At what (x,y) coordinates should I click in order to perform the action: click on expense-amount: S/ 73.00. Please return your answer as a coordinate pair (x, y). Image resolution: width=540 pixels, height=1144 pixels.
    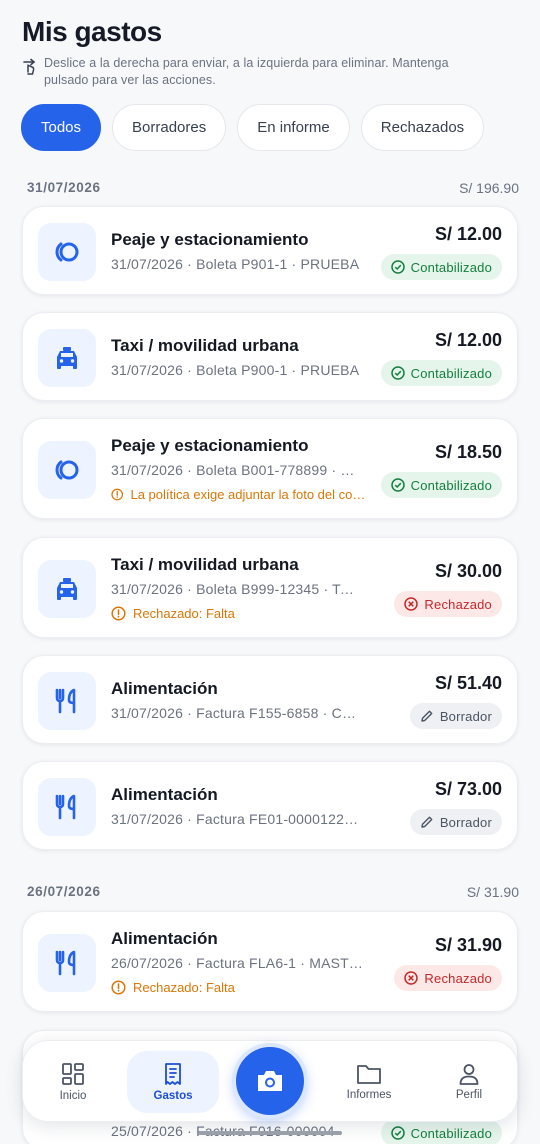
    Looking at the image, I should click on (468, 789).